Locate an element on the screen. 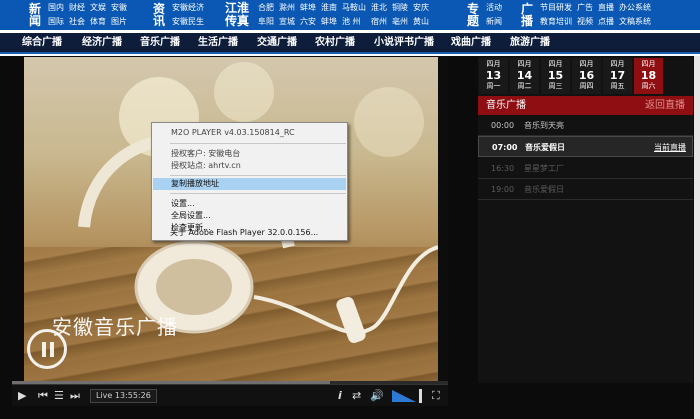  broadcast-link: 视频 is located at coordinates (585, 22).